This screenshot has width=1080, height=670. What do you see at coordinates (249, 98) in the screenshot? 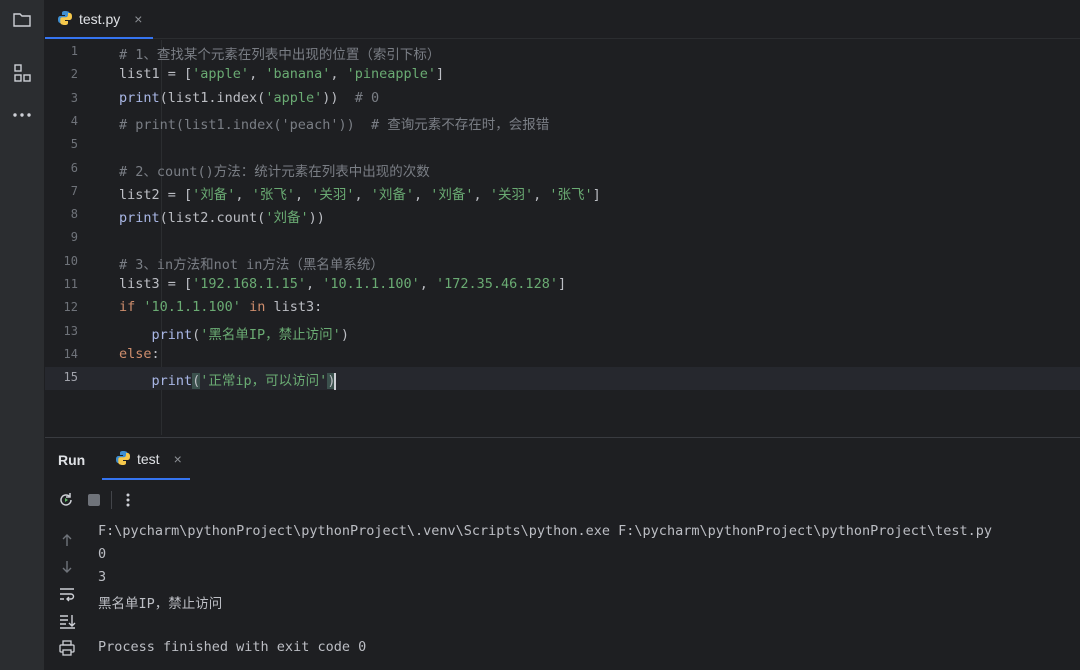
I see `code-text: print(list1.index('apple')) # 0` at bounding box center [249, 98].